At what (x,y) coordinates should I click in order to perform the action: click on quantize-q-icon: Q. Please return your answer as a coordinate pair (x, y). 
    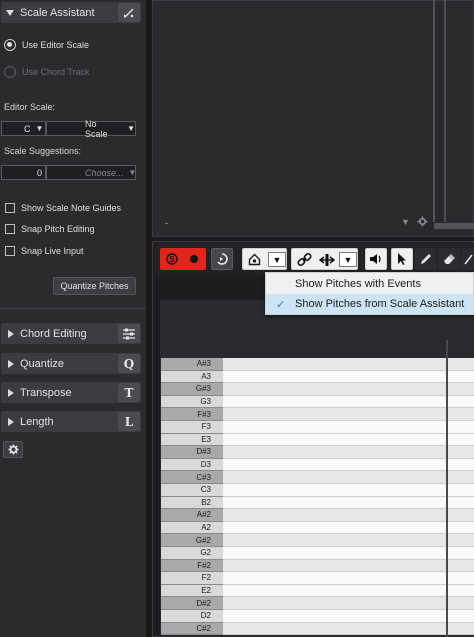
    Looking at the image, I should click on (129, 363).